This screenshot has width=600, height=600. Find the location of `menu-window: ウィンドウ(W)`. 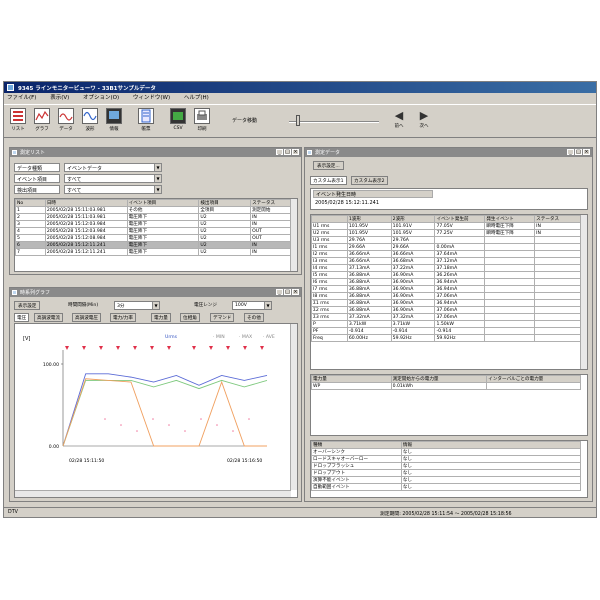

menu-window: ウィンドウ(W) is located at coordinates (151, 98).